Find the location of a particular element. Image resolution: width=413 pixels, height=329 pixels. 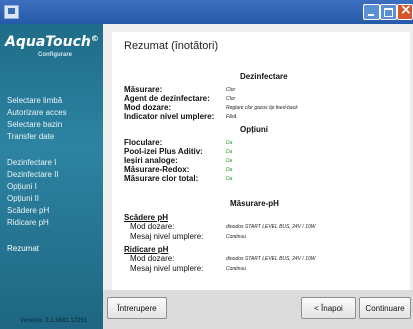

minimize-button is located at coordinates (371, 12).